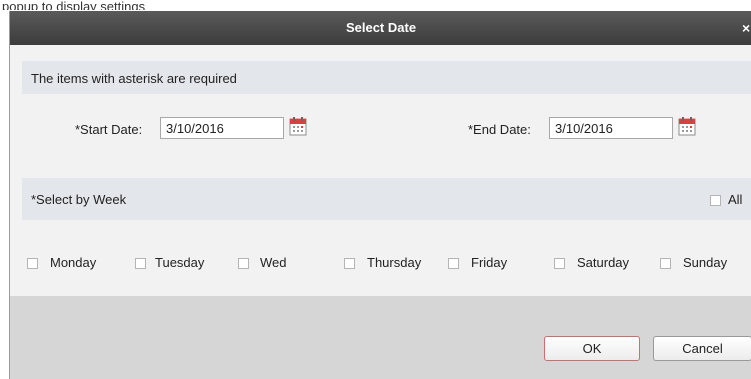  What do you see at coordinates (349, 263) in the screenshot?
I see `thursday-checkbox` at bounding box center [349, 263].